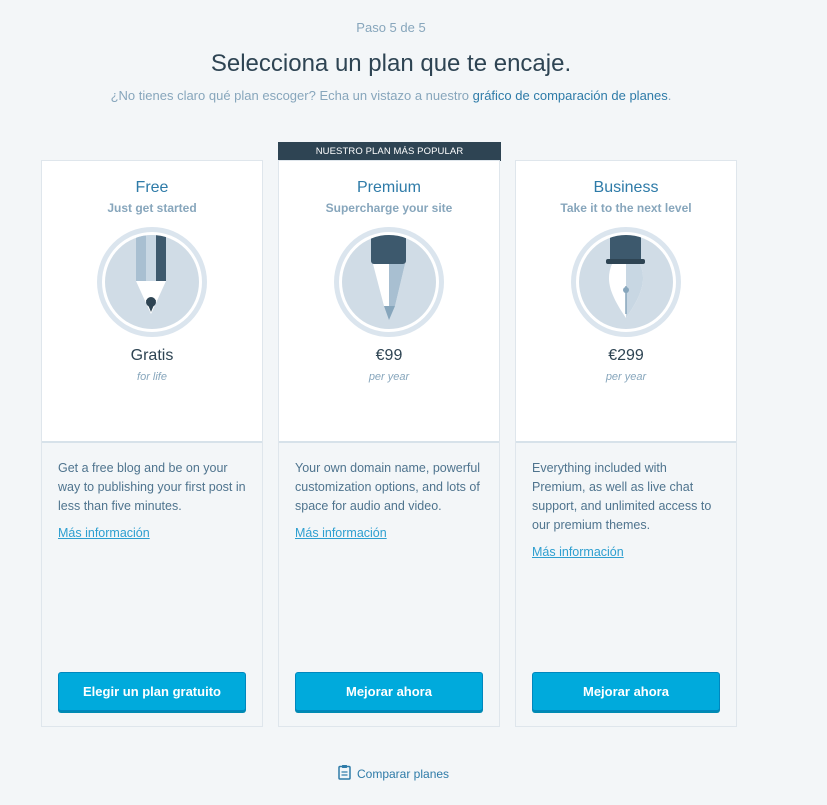 Image resolution: width=827 pixels, height=805 pixels. Describe the element at coordinates (403, 773) in the screenshot. I see `compare-plans-label: Comparar planes` at that location.